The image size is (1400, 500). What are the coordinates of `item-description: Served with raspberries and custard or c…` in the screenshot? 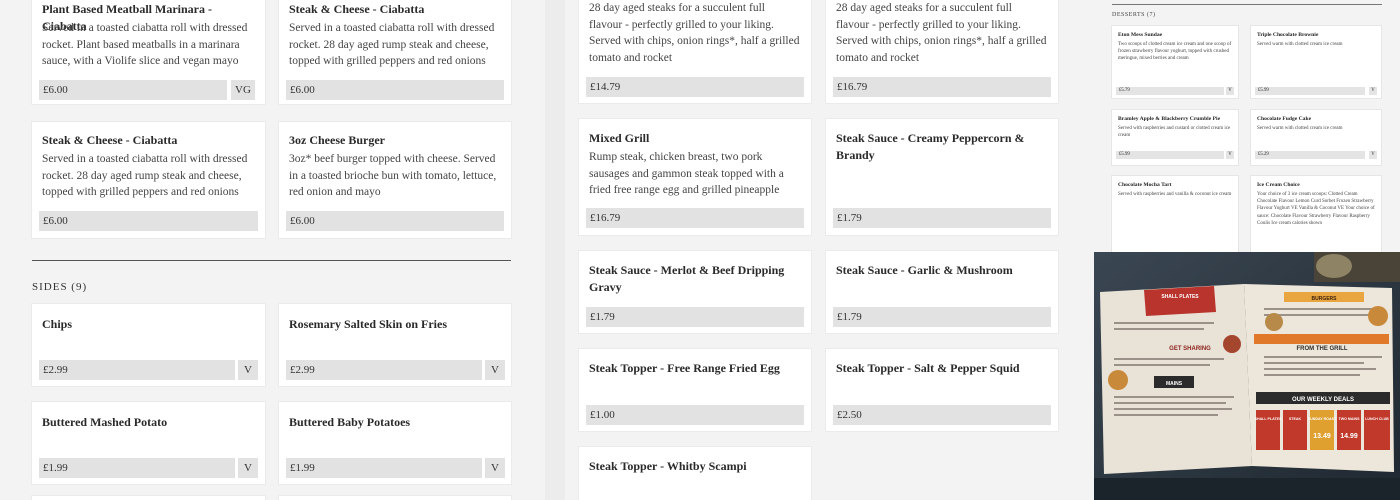 It's located at (1174, 132).